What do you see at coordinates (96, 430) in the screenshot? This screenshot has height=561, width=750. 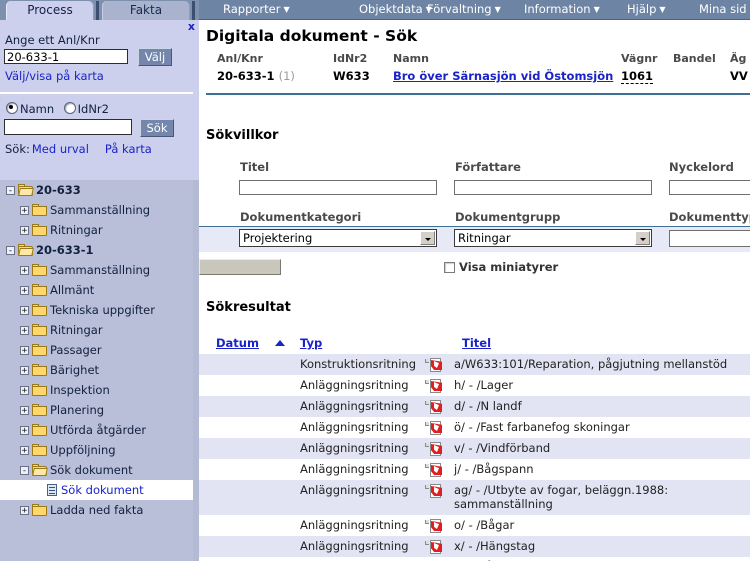 I see `tree-item: + Utförda åtgärder` at bounding box center [96, 430].